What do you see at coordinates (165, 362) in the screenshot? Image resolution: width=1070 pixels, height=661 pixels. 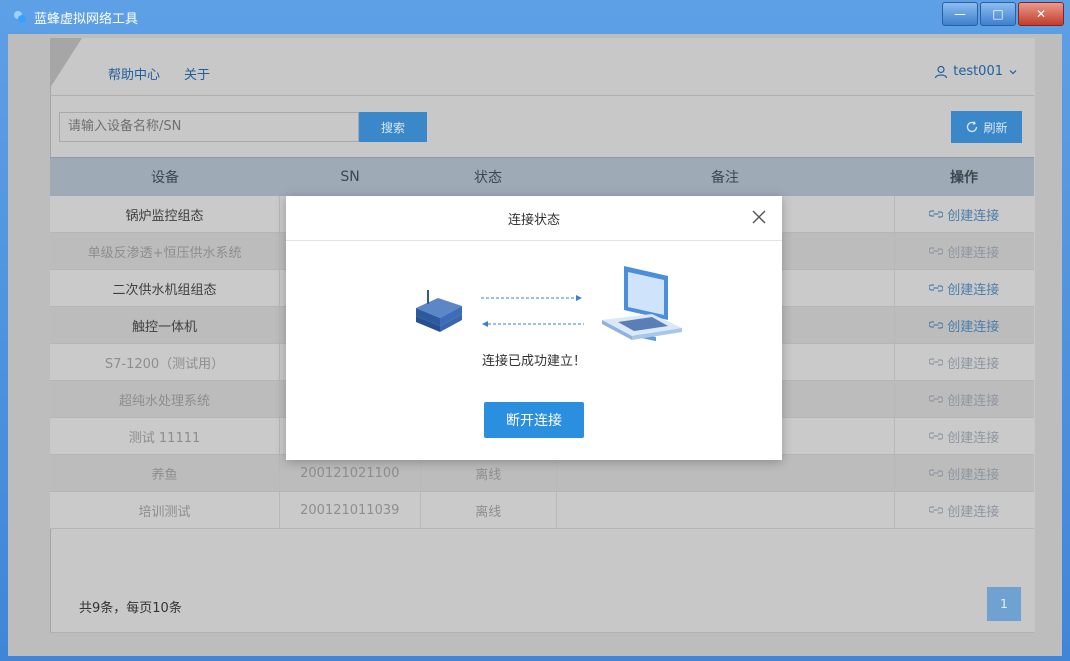 I see `device-cell: S7-1200（测试用）` at bounding box center [165, 362].